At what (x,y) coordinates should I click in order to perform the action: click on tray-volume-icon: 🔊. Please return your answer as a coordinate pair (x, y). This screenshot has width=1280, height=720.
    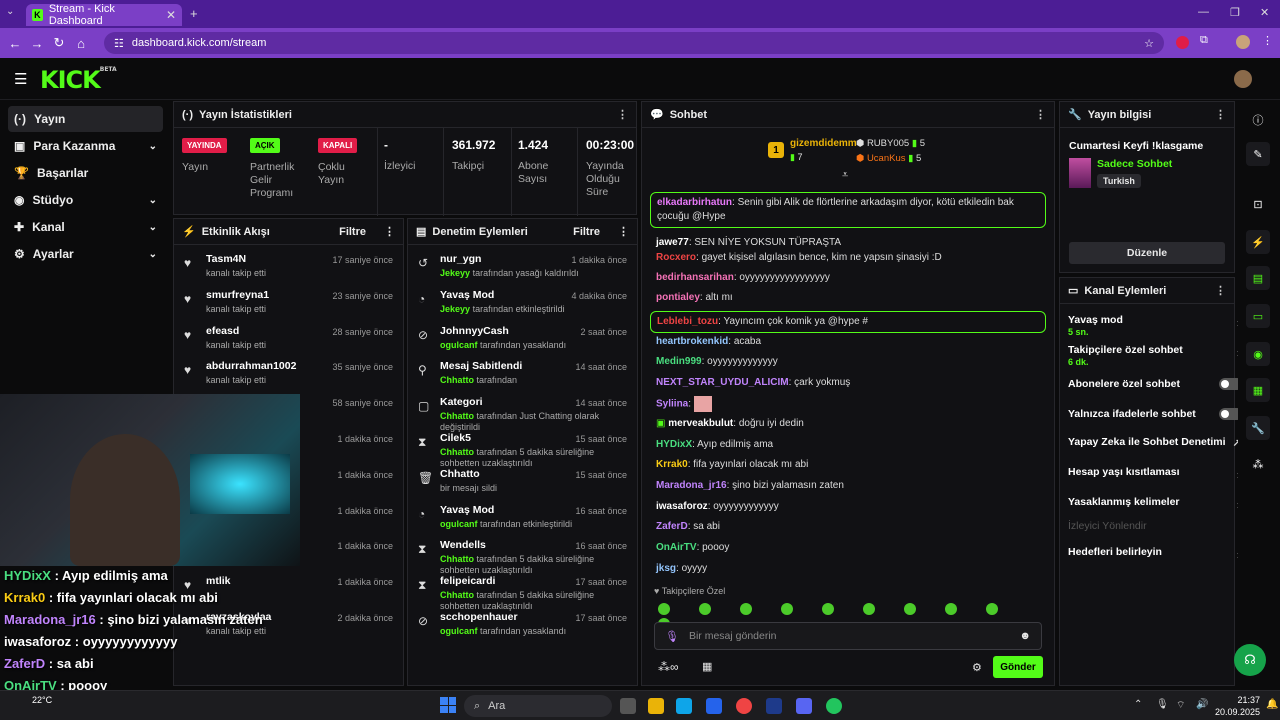
    Looking at the image, I should click on (1202, 704).